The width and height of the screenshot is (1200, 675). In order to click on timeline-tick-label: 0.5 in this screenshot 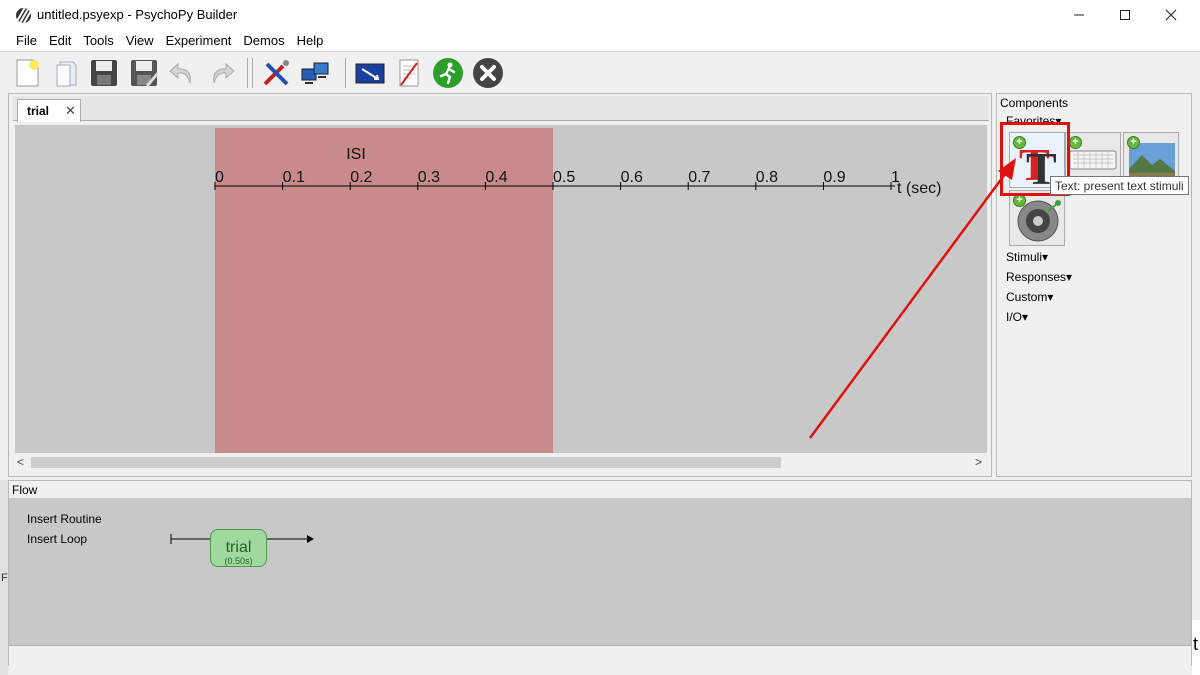, I will do `click(564, 177)`.